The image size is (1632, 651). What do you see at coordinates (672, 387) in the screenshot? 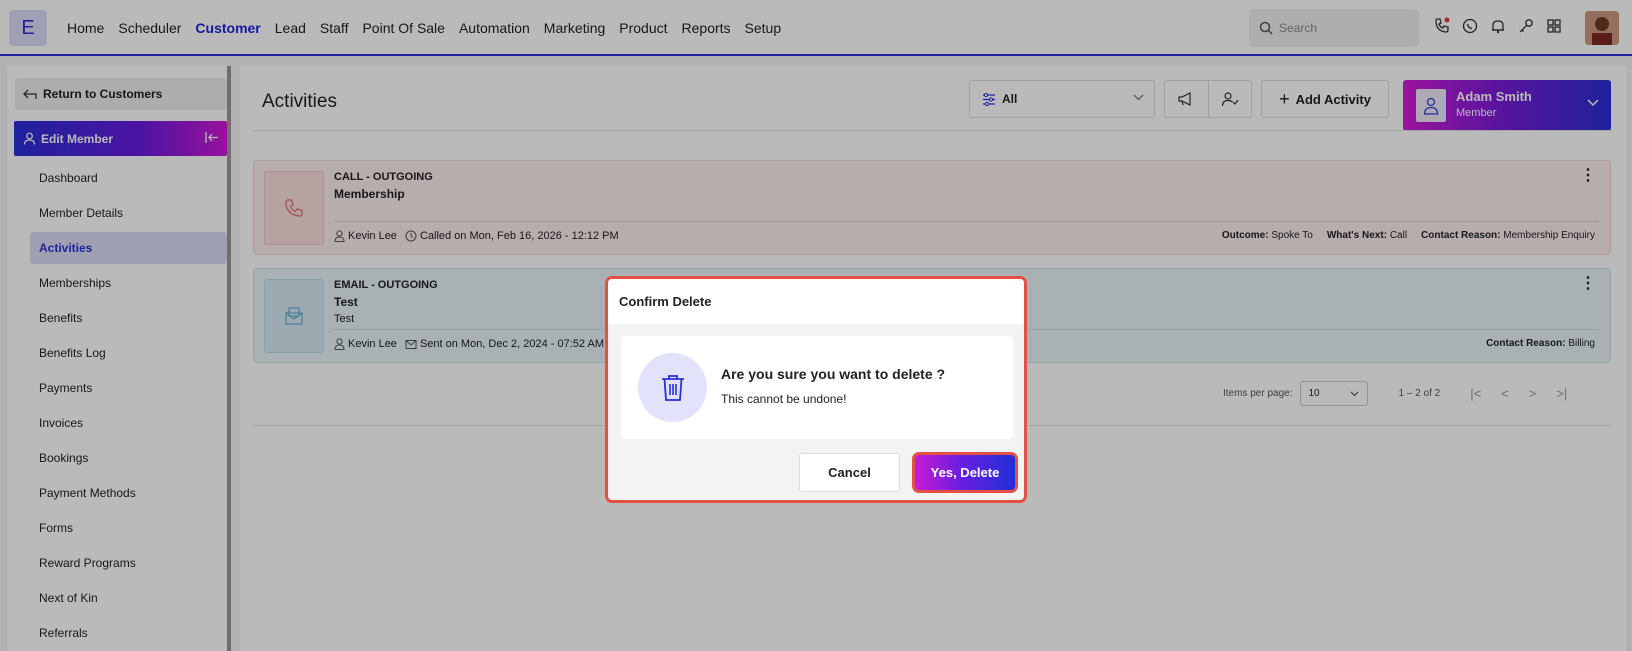
I see `trash-icon` at bounding box center [672, 387].